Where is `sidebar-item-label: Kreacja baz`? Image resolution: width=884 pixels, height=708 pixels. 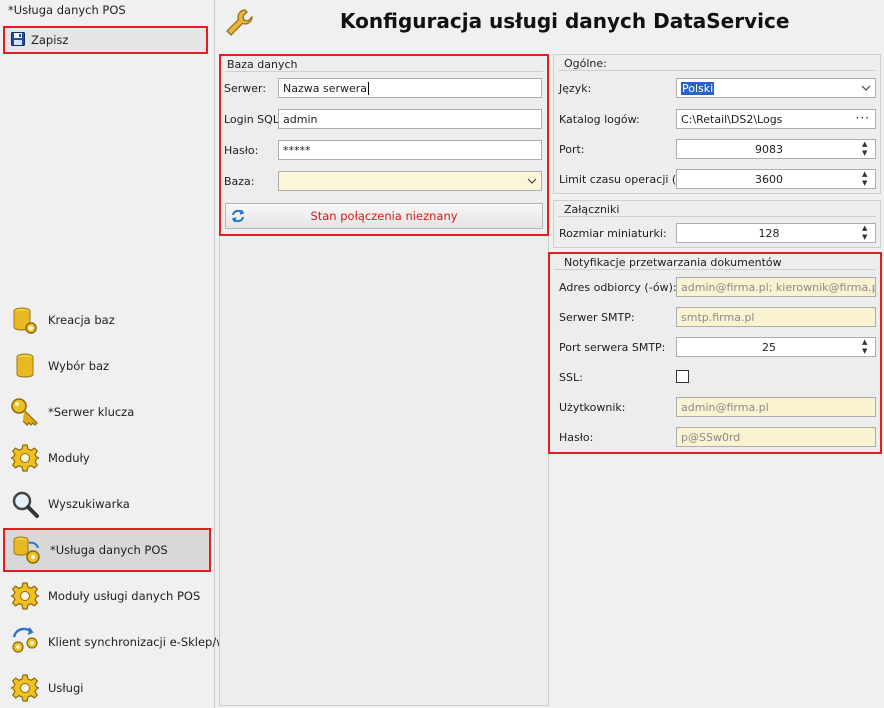 sidebar-item-label: Kreacja baz is located at coordinates (81, 320).